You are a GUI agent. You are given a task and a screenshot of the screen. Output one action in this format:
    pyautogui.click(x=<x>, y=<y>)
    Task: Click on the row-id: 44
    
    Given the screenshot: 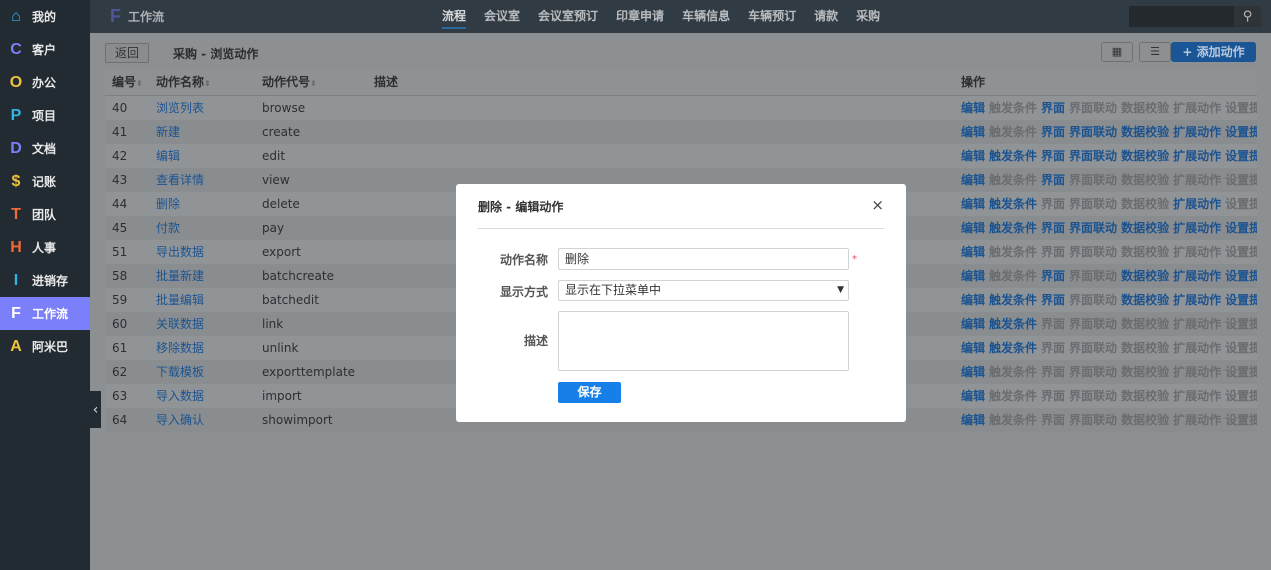 What is the action you would take?
    pyautogui.click(x=120, y=204)
    